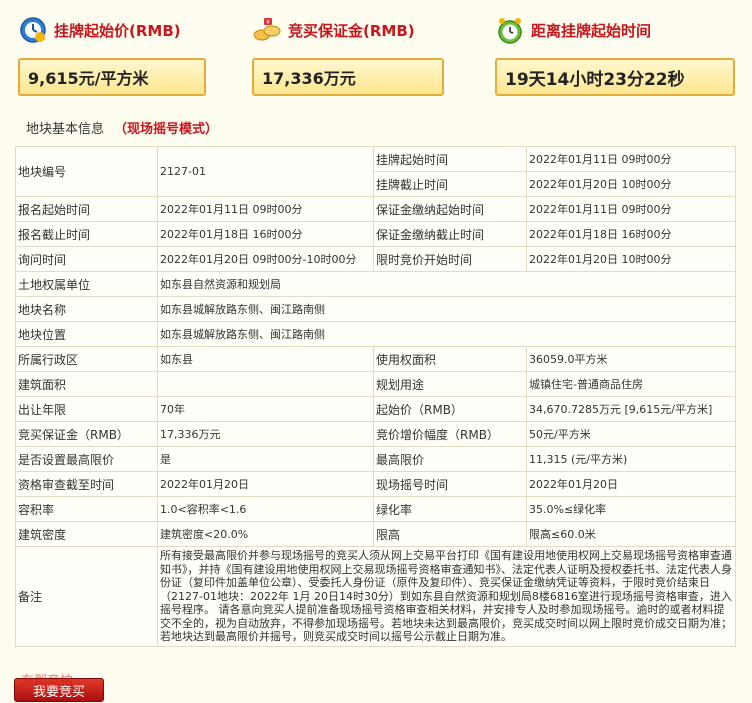 The height and width of the screenshot is (703, 752). I want to click on field-value: 限高≤60.0米, so click(631, 534).